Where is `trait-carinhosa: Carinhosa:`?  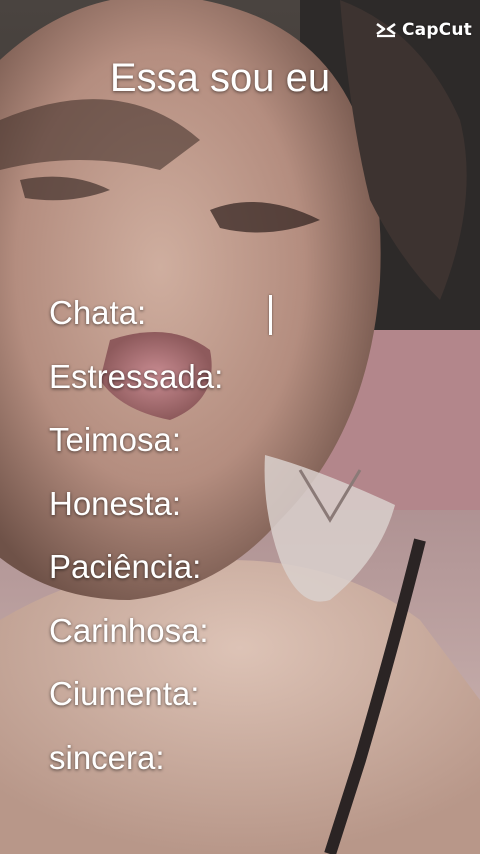 trait-carinhosa: Carinhosa: is located at coordinates (129, 630).